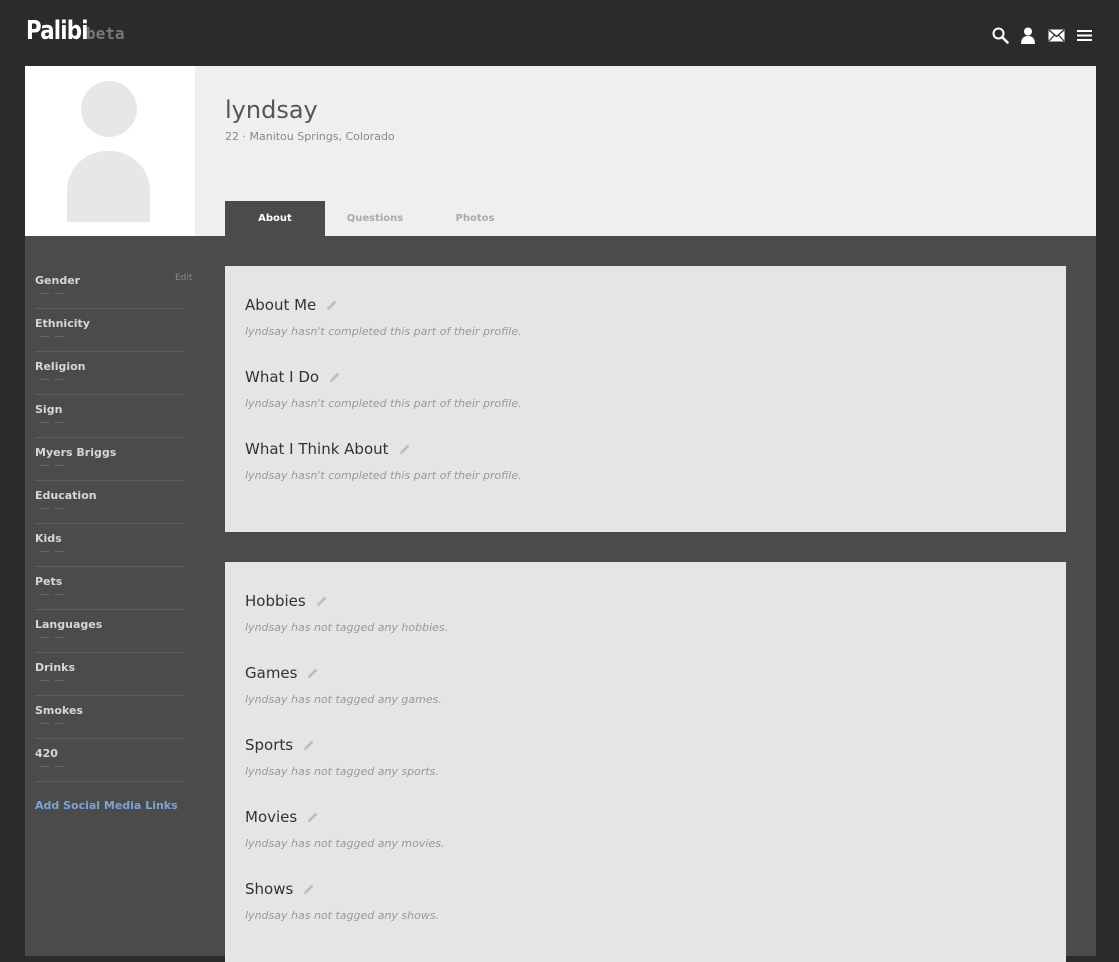  Describe the element at coordinates (62, 323) in the screenshot. I see `attribute-label: Ethnicity` at that location.